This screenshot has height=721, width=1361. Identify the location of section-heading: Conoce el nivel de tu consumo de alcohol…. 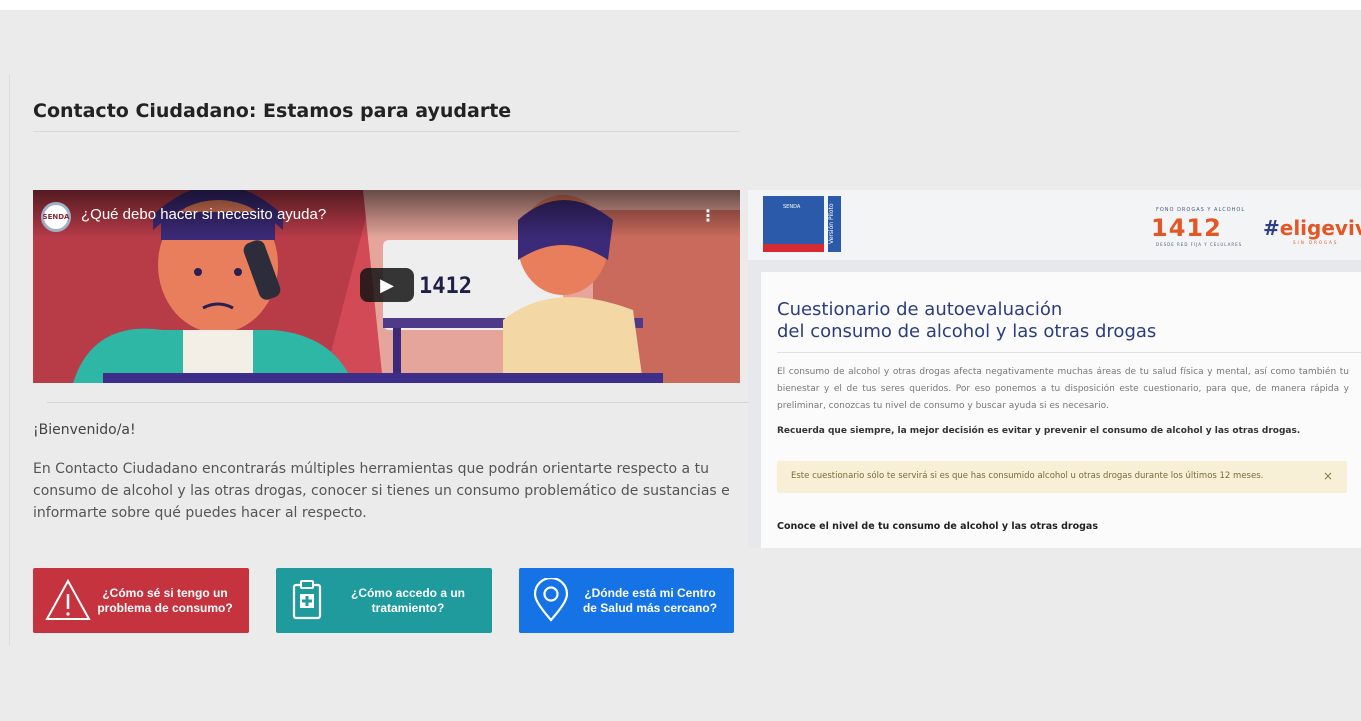
(937, 526).